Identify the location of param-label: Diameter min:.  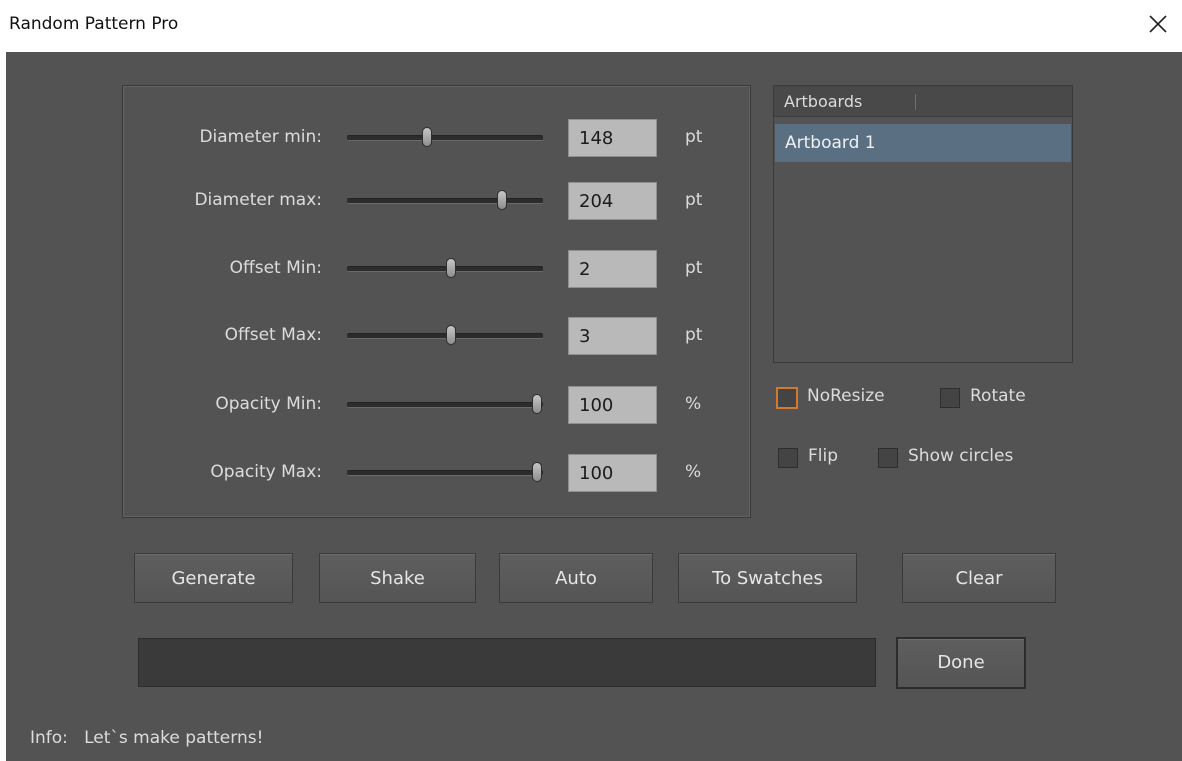
(260, 137).